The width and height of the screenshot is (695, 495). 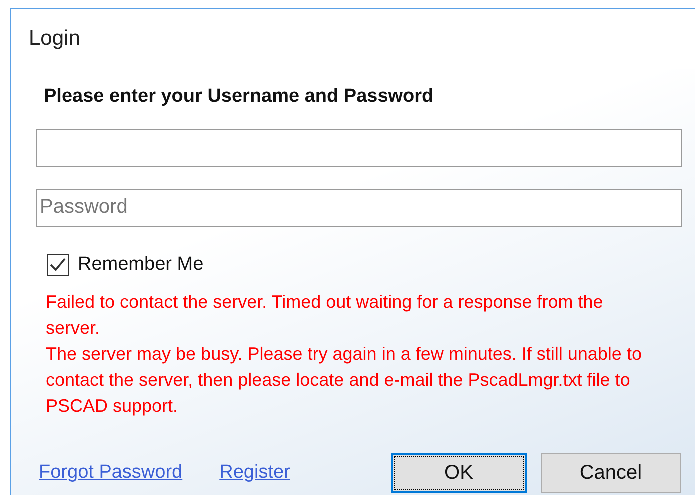 I want to click on error-message: Failed to contact the server. Timed out waiting for a response from the server., so click(x=325, y=315).